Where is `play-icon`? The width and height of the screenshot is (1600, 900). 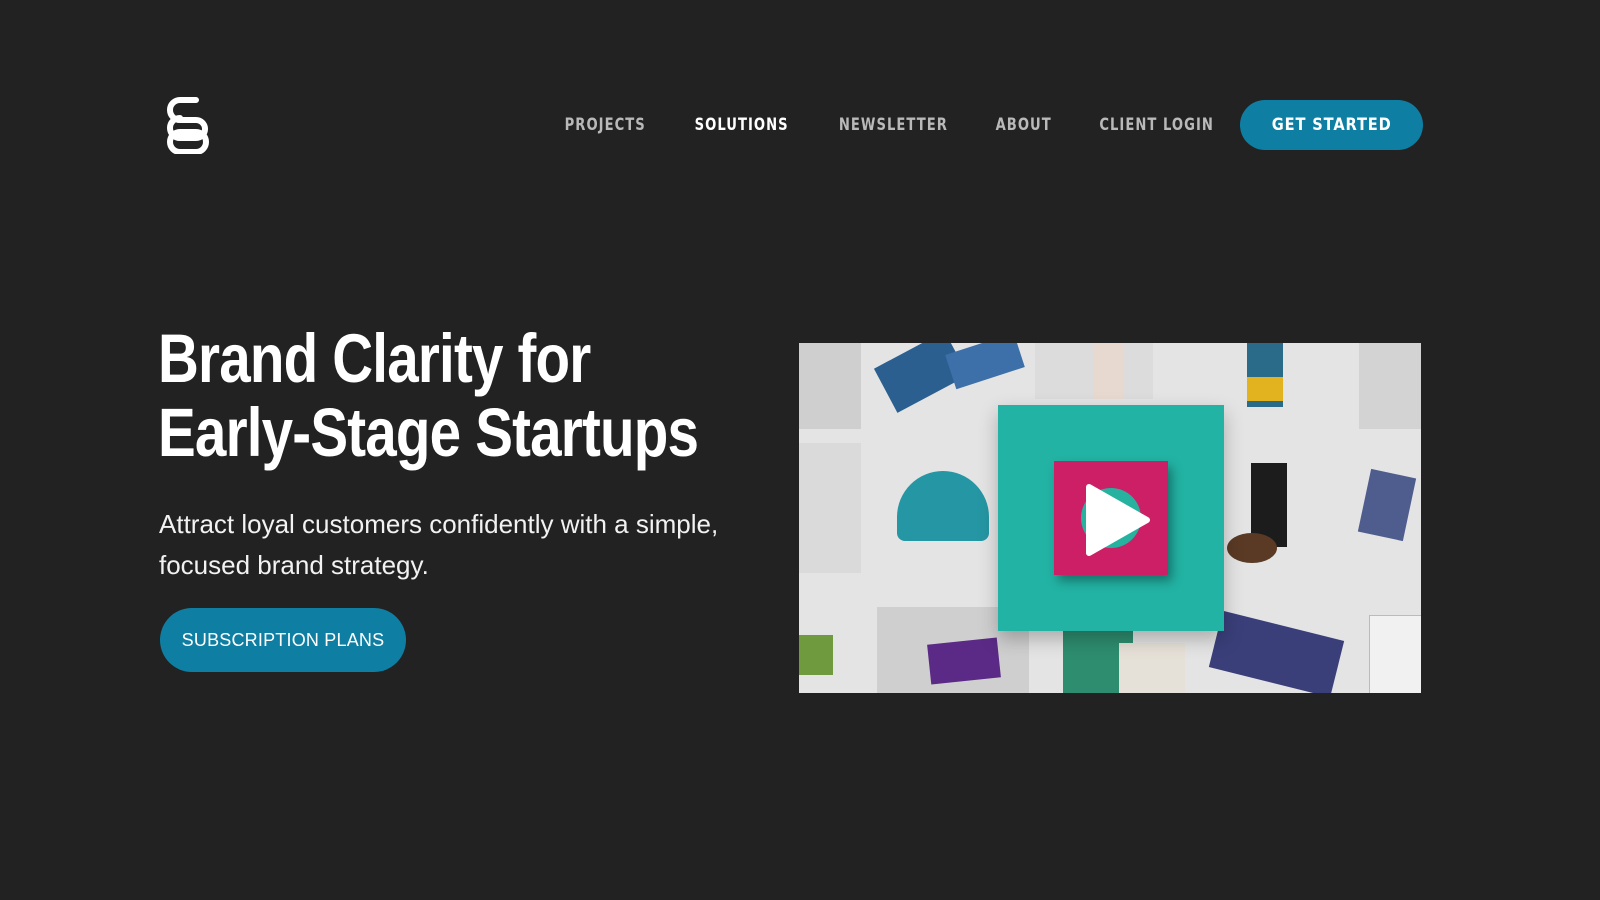
play-icon is located at coordinates (1118, 520).